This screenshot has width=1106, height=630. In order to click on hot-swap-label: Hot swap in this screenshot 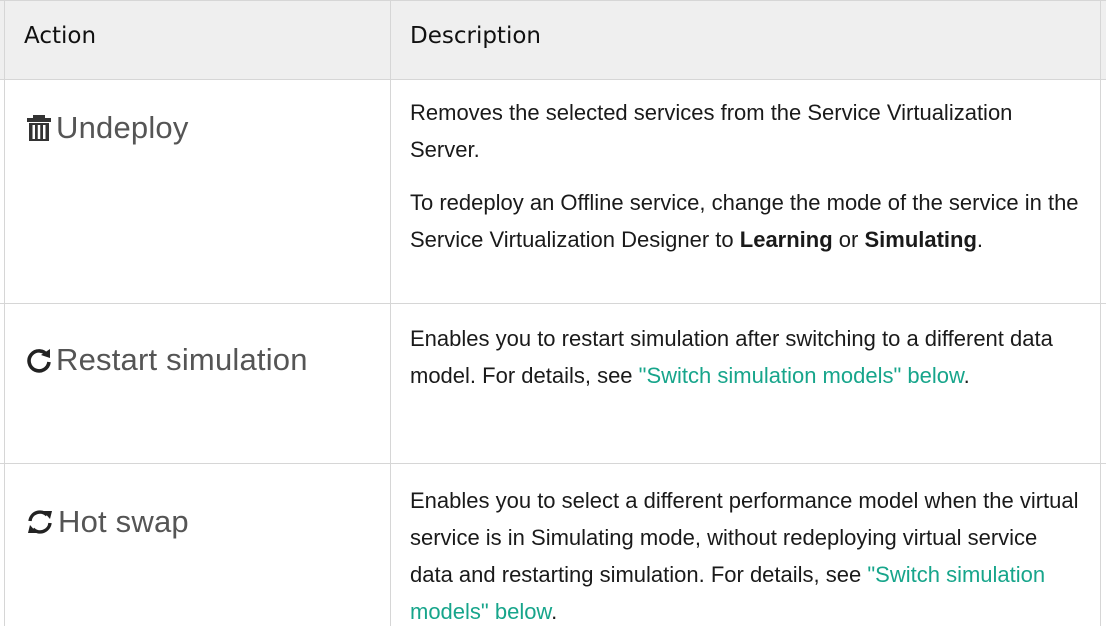, I will do `click(123, 521)`.